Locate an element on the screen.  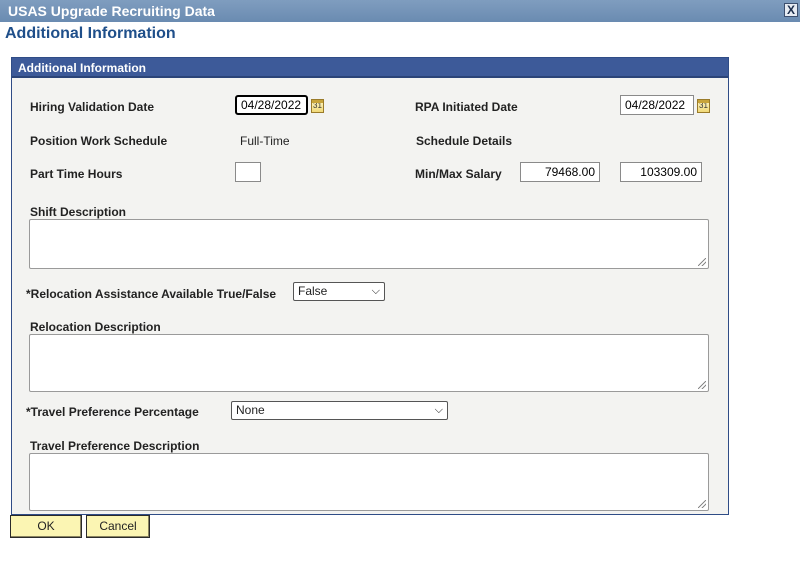
panel-header: Additional Information is located at coordinates (370, 68).